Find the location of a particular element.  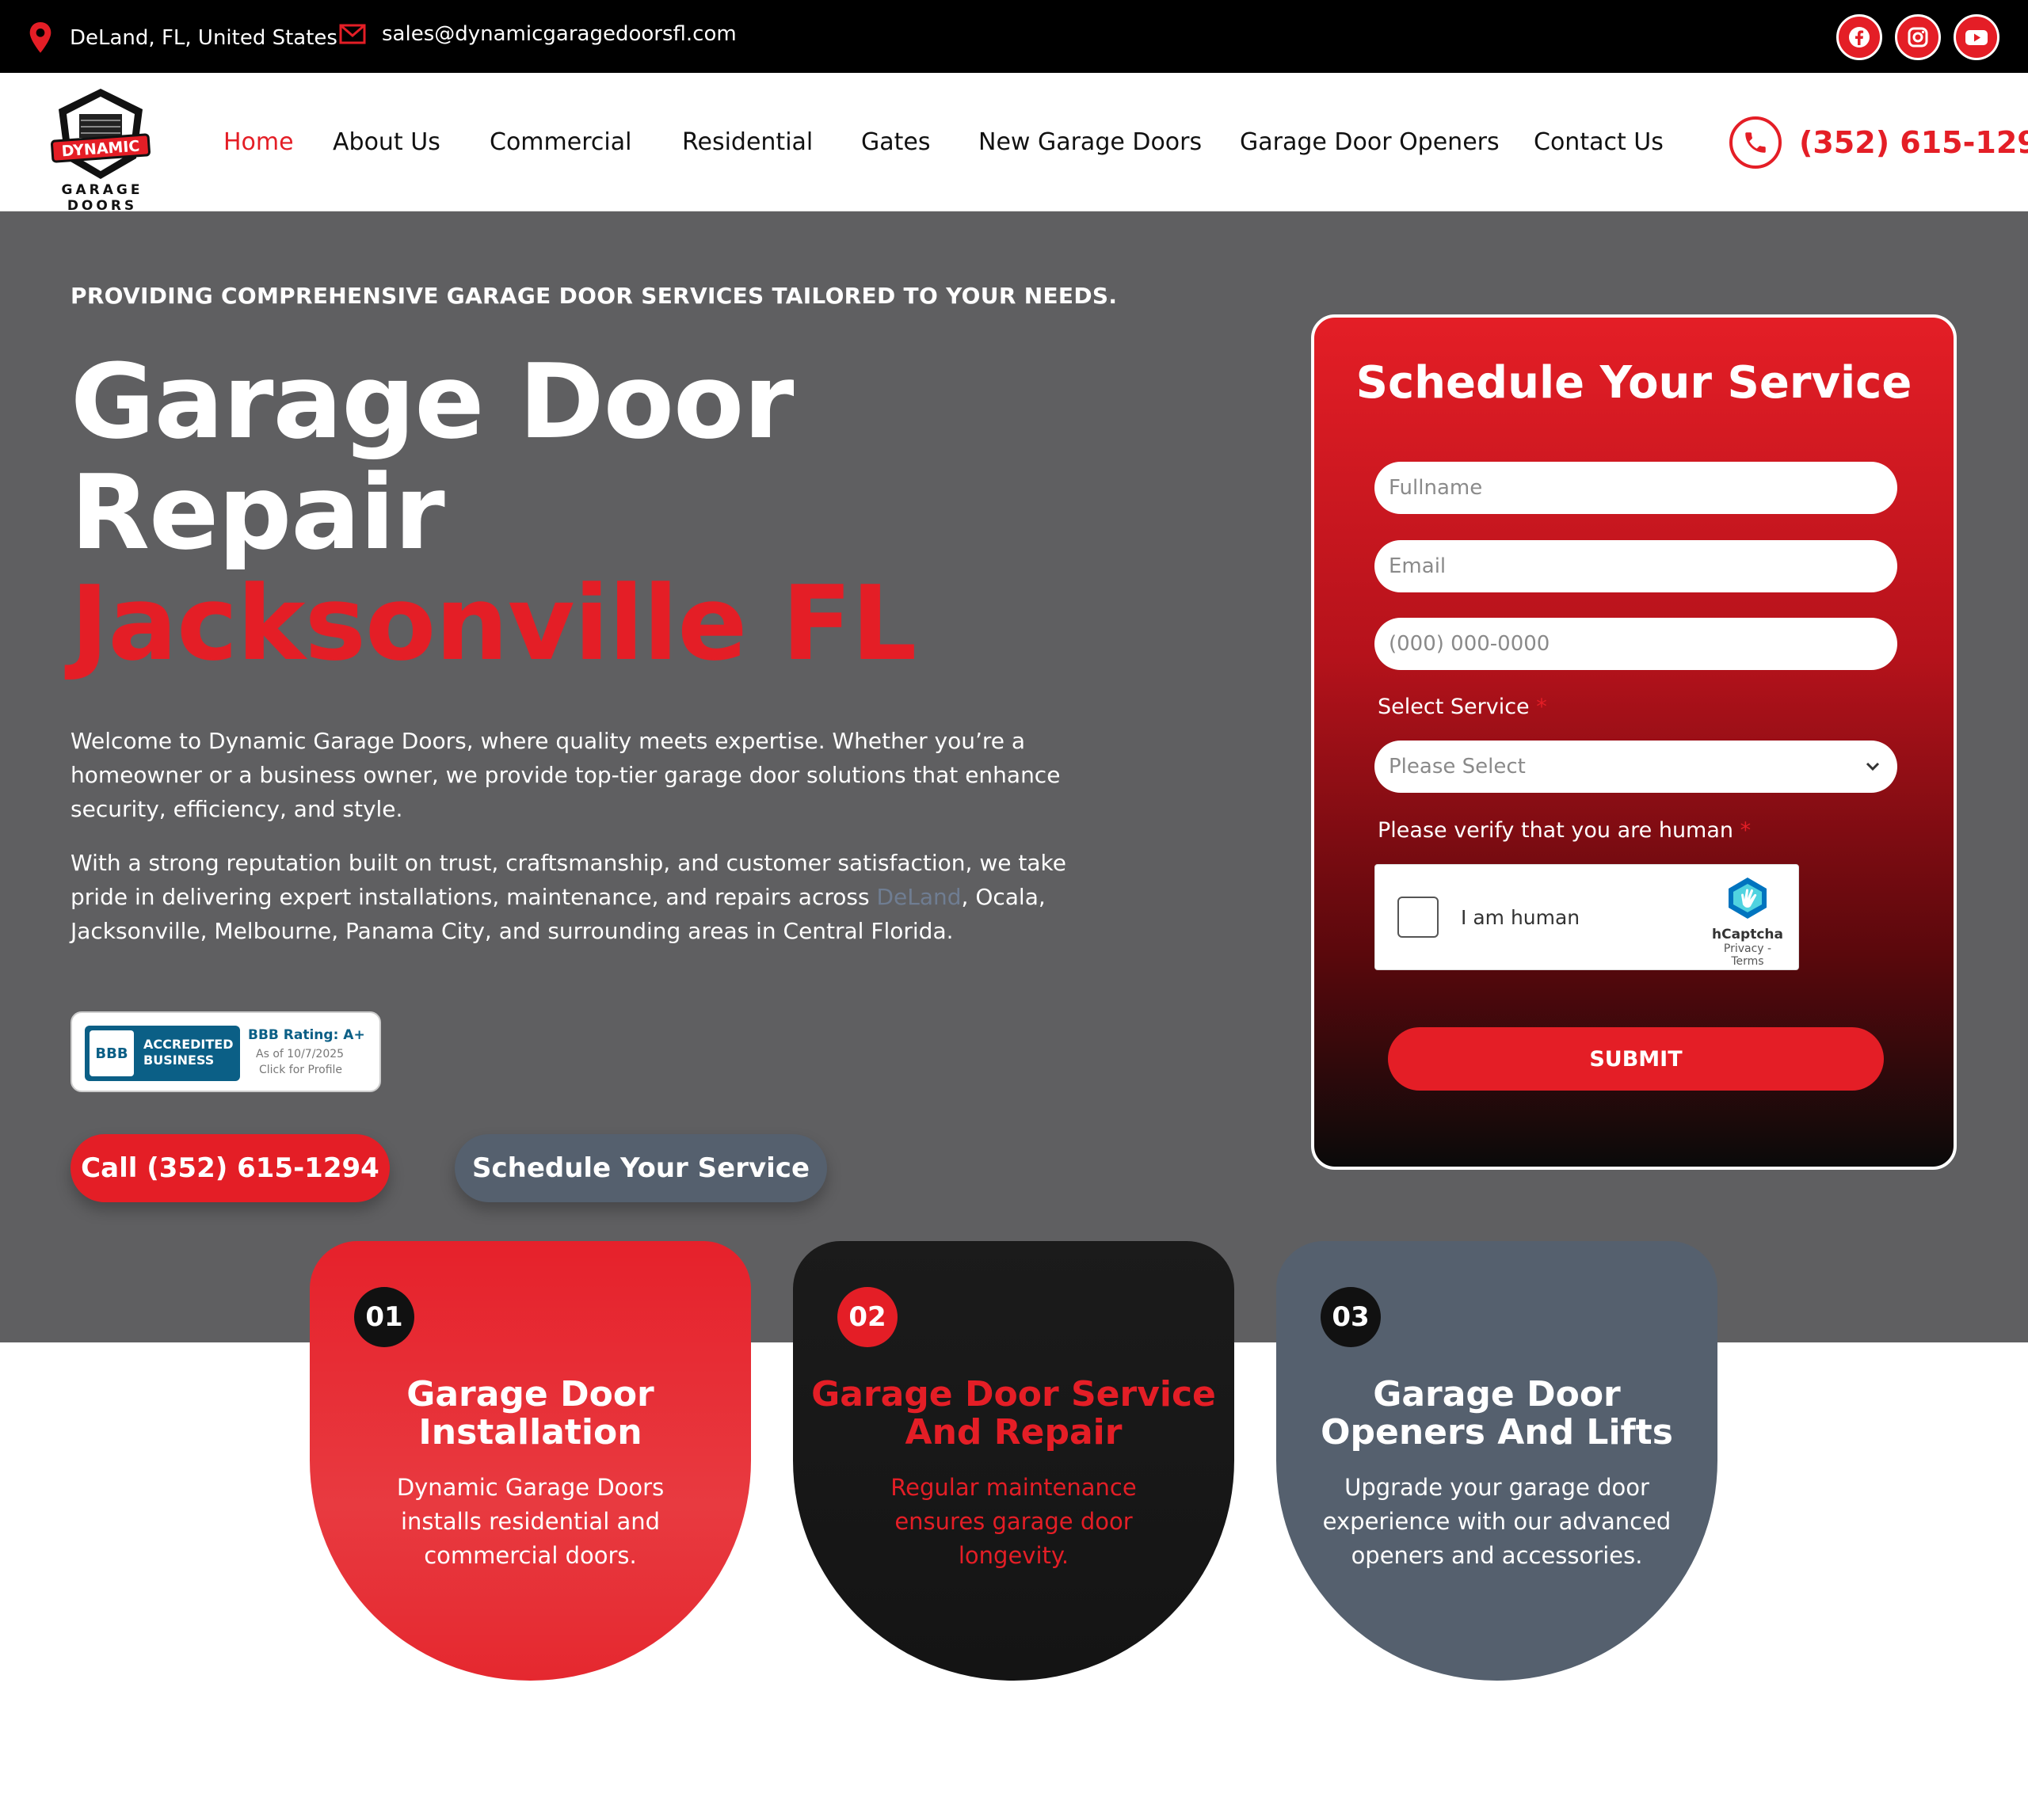

phone-icon is located at coordinates (1756, 142).